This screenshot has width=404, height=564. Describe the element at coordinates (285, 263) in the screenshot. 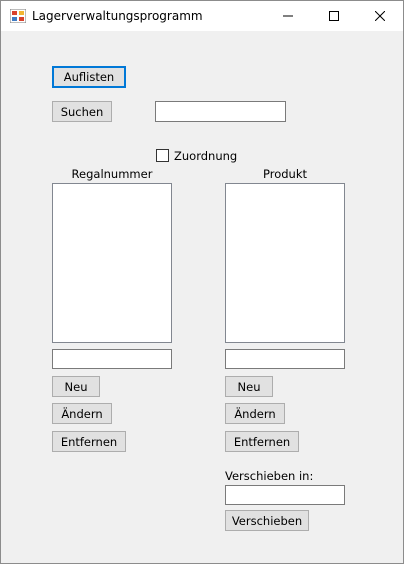

I see `product-listbox` at that location.